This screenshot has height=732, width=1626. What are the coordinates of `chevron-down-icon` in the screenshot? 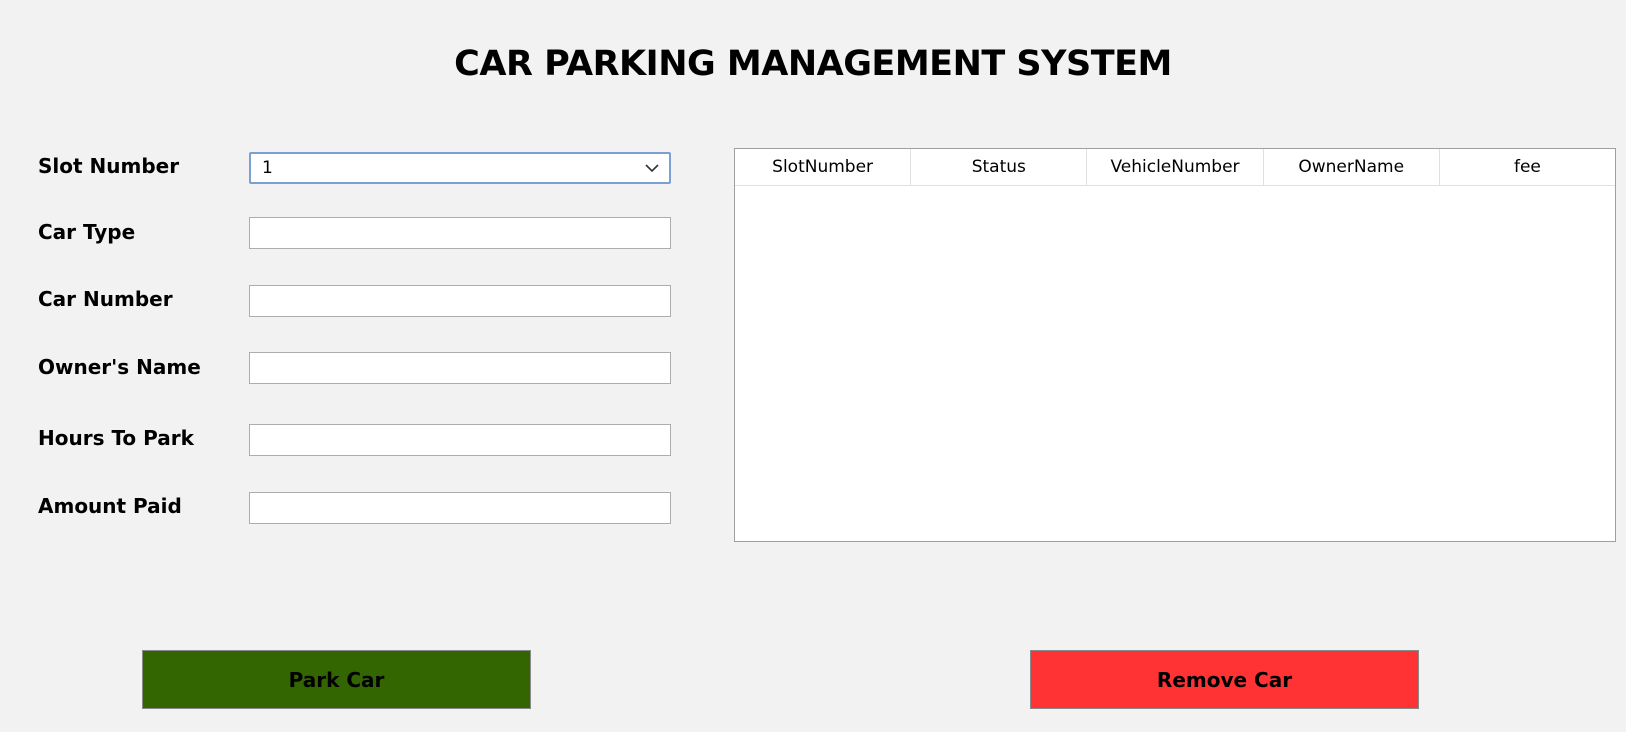 It's located at (652, 168).